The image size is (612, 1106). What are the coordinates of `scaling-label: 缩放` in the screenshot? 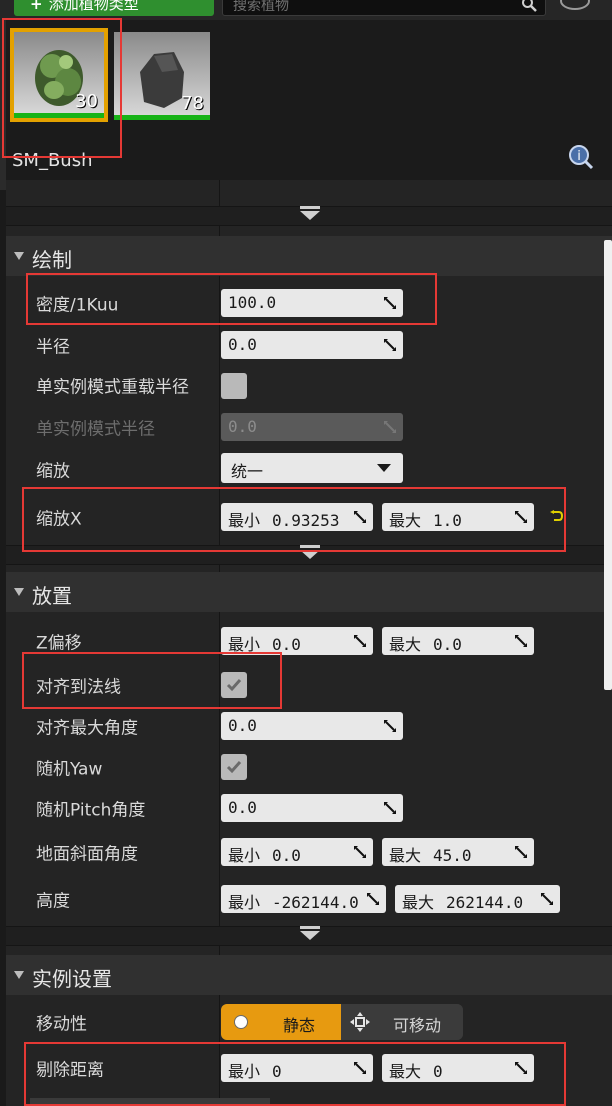 It's located at (53, 471).